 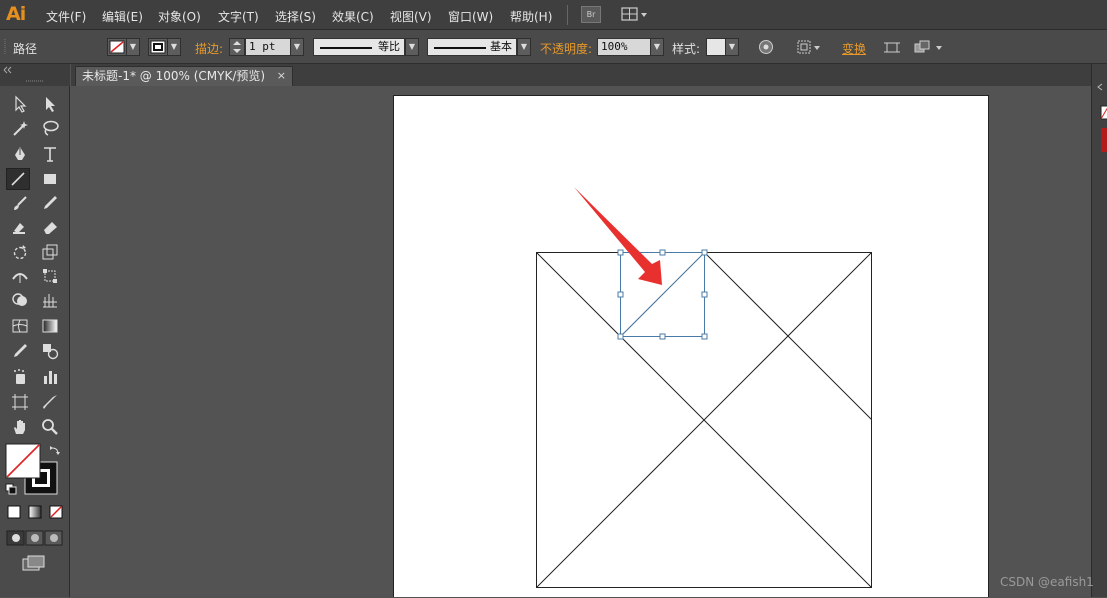 What do you see at coordinates (20, 128) in the screenshot?
I see `magic-wand-tool` at bounding box center [20, 128].